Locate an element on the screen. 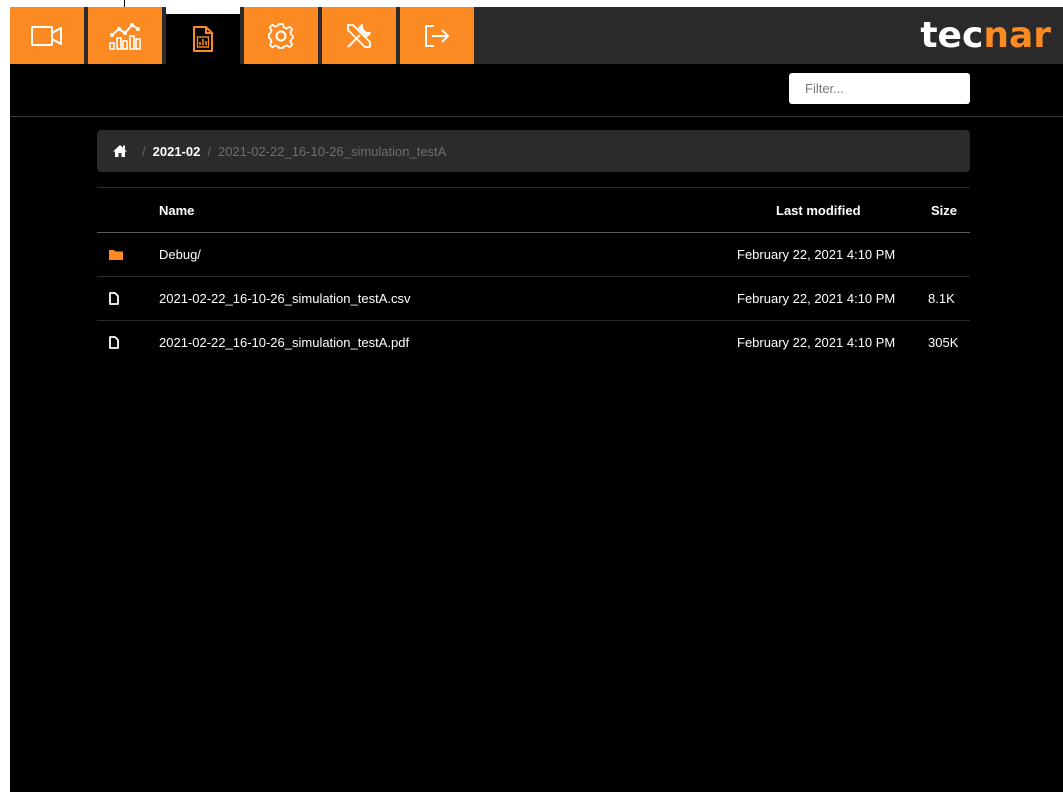 The width and height of the screenshot is (1063, 792). breadcrumb-item-current: 2021-02-22_16-10-26_simulation_testA is located at coordinates (332, 151).